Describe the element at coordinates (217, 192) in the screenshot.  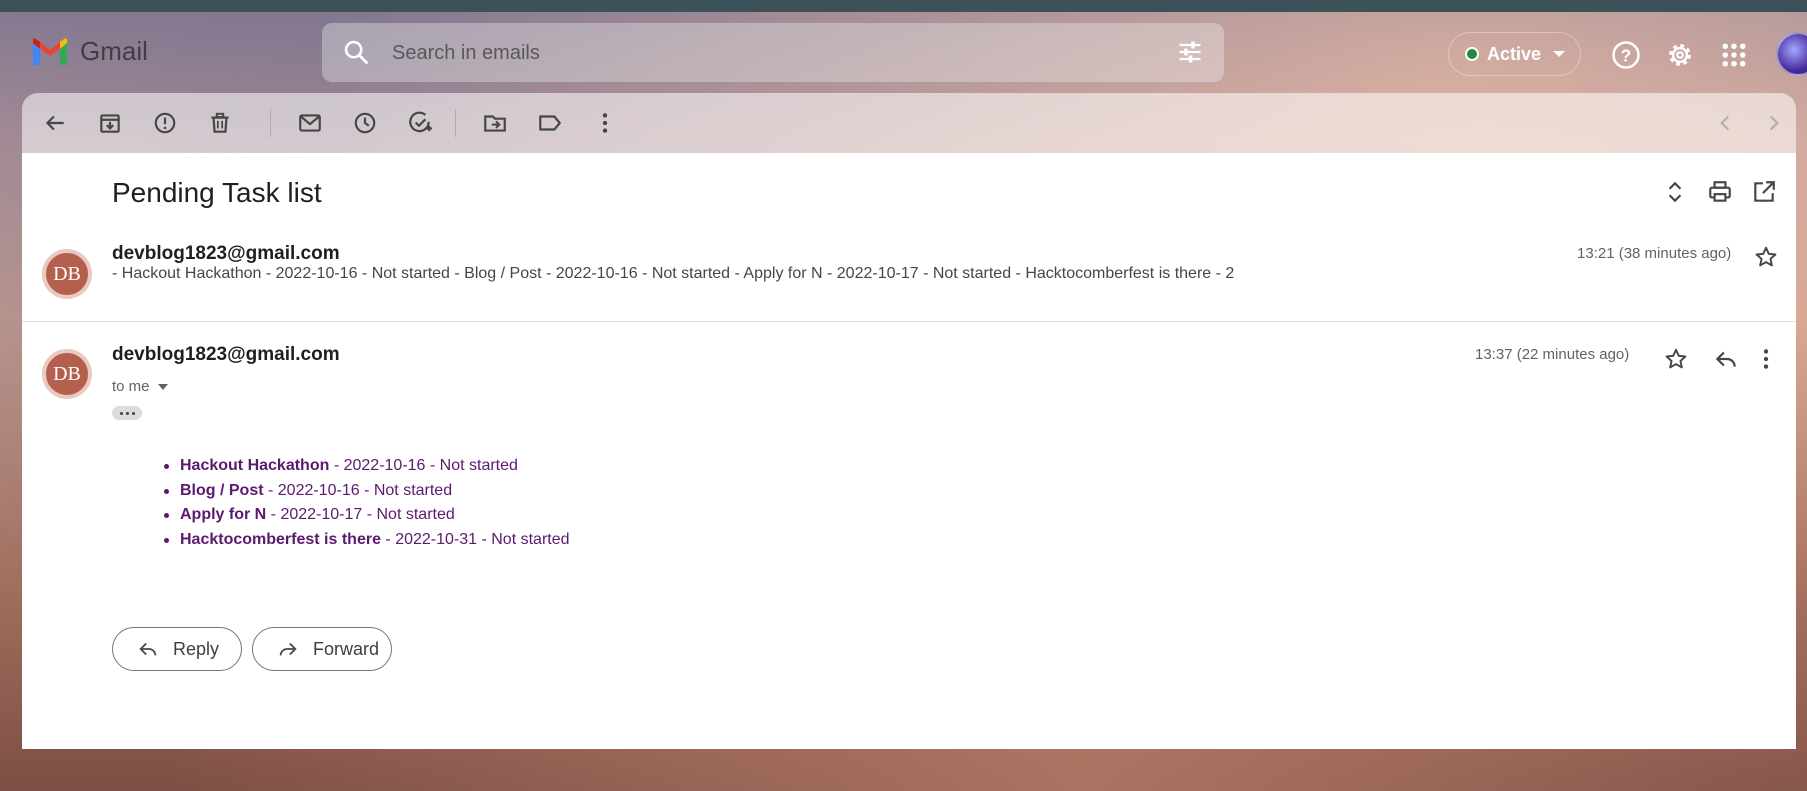
I see `thread-subject: Pending Task list` at that location.